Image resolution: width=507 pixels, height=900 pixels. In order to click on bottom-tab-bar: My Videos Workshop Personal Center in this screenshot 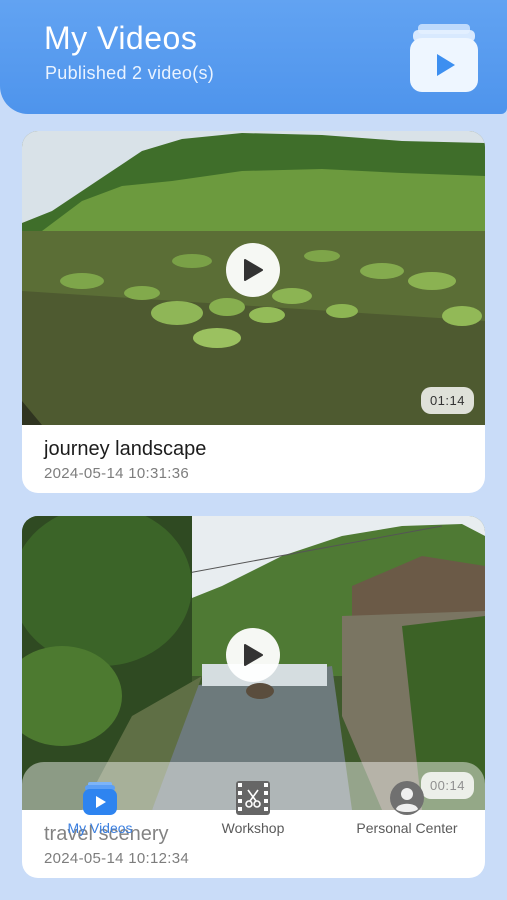, I will do `click(253, 806)`.